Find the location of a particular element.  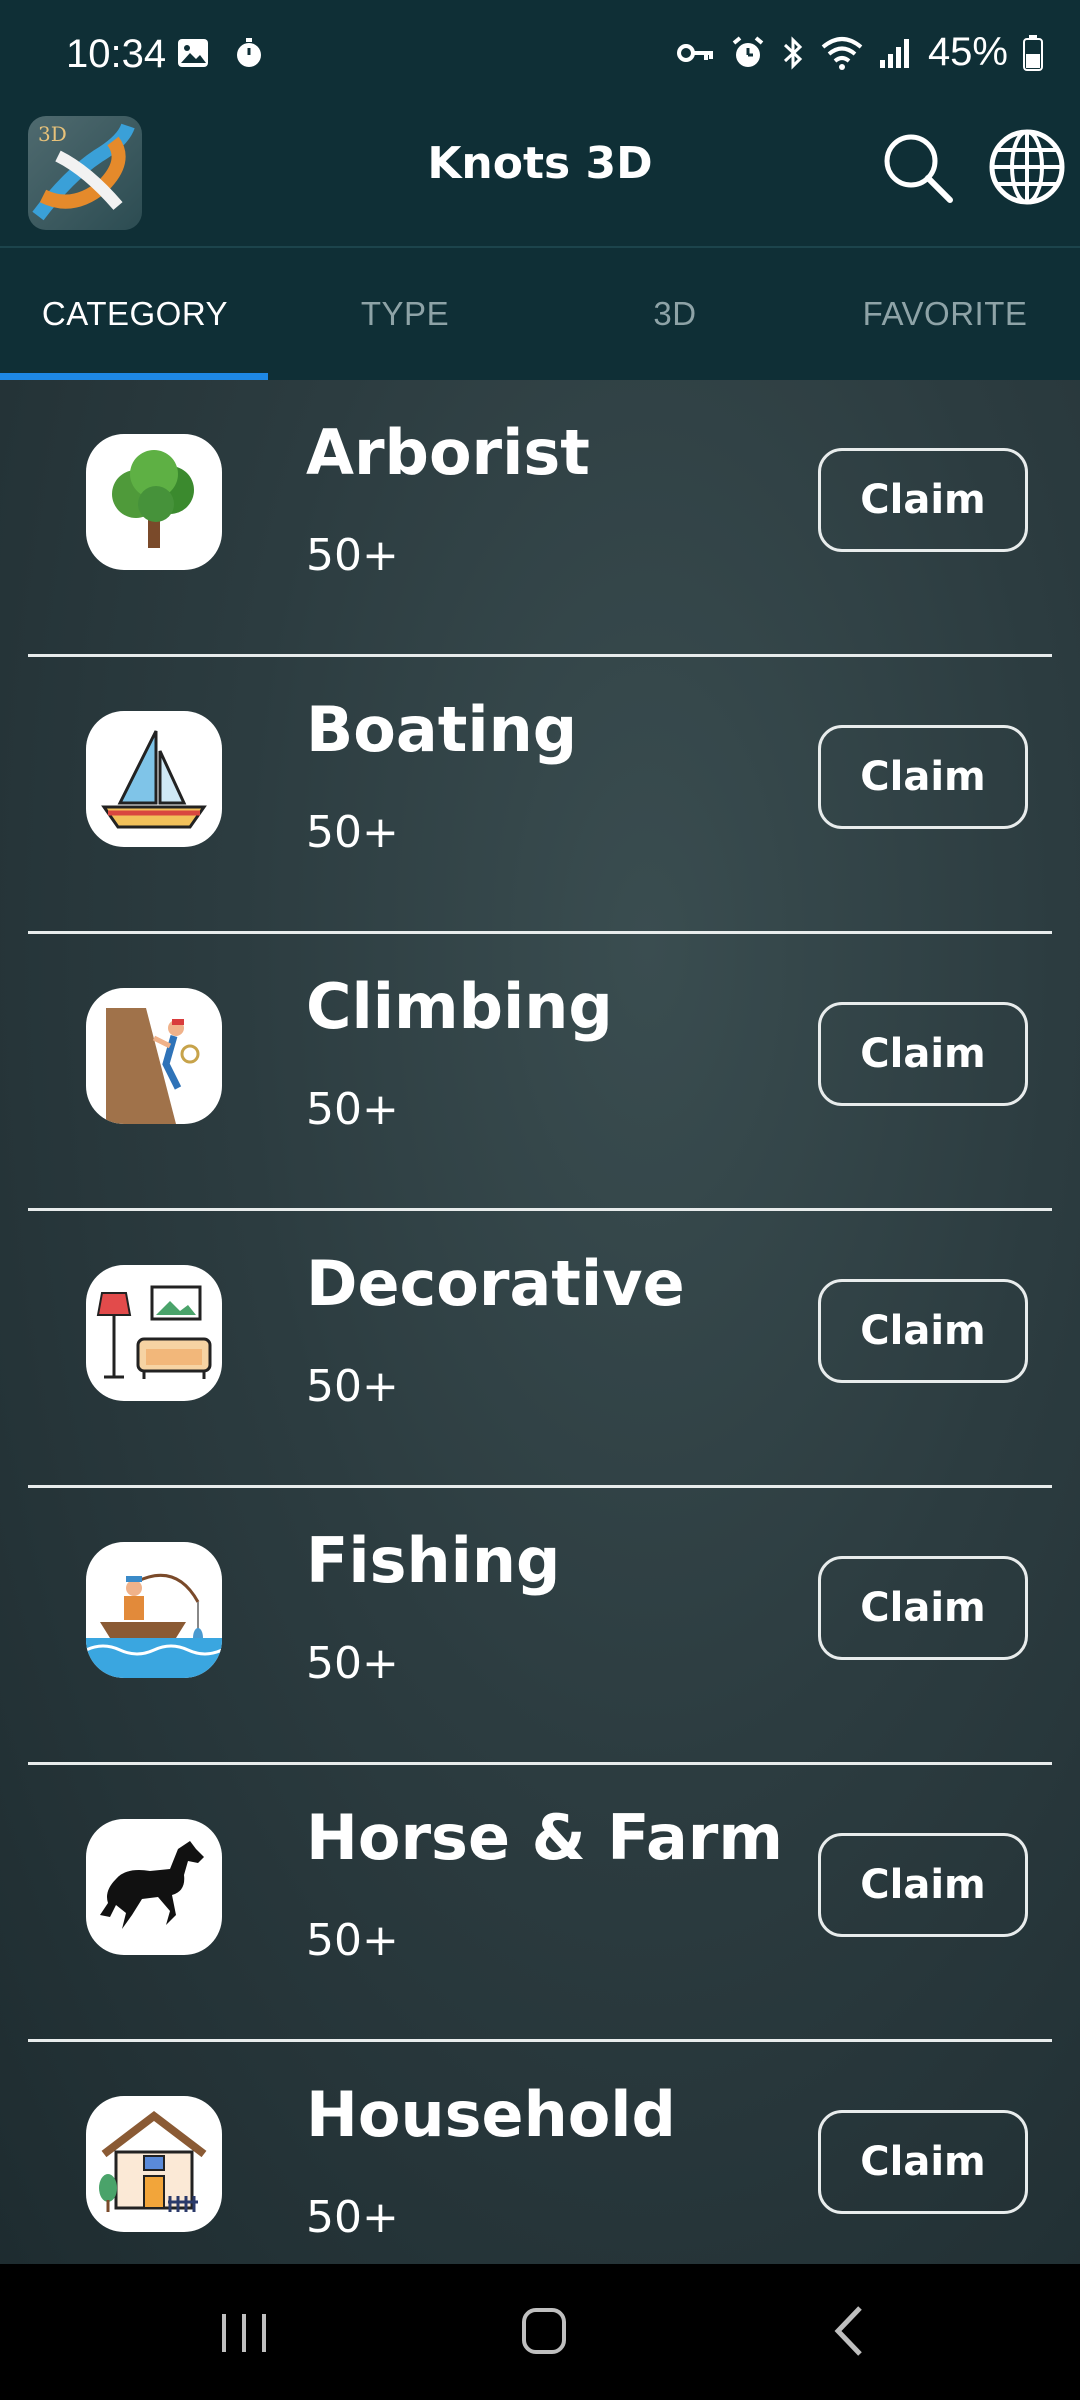

signal-icon is located at coordinates (896, 53).